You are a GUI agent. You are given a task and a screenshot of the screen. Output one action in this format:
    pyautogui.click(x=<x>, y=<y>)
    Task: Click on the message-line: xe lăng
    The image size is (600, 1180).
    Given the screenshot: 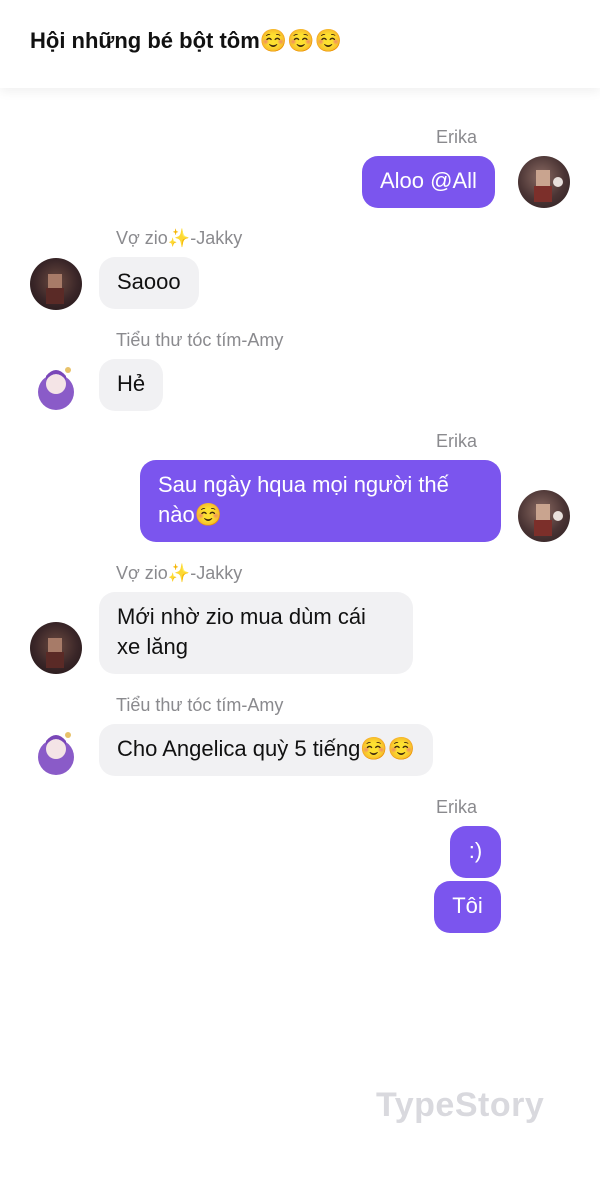 What is the action you would take?
    pyautogui.click(x=152, y=646)
    